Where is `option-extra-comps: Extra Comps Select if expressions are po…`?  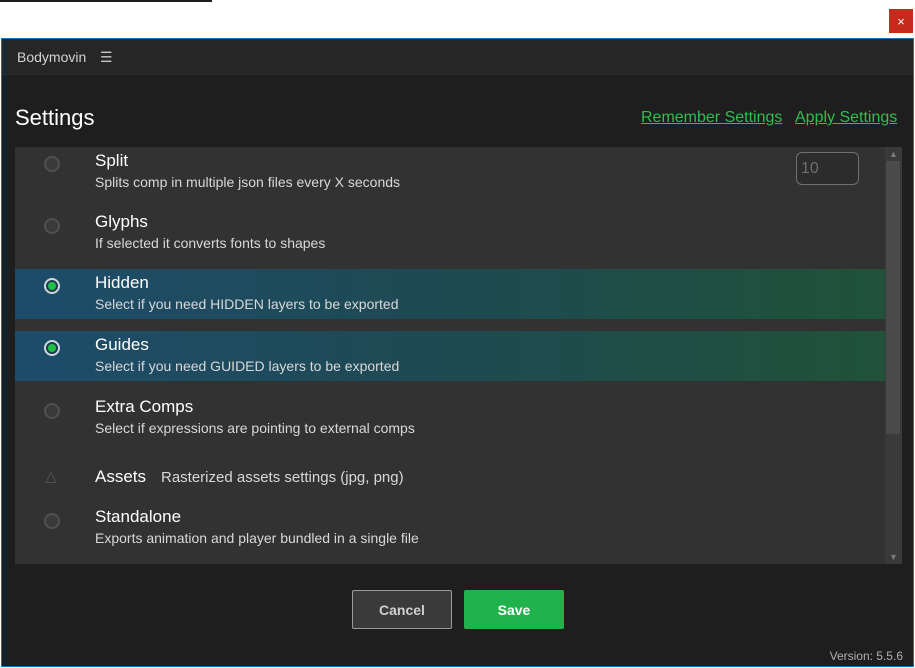 option-extra-comps: Extra Comps Select if expressions are po… is located at coordinates (450, 417).